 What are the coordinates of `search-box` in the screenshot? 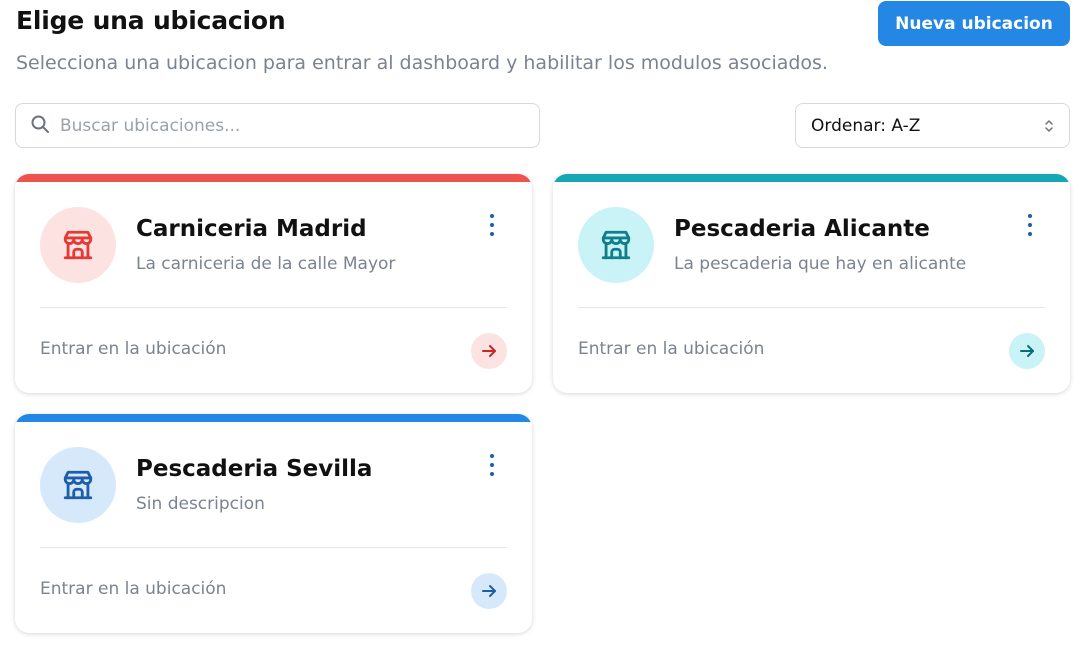 It's located at (277, 125).